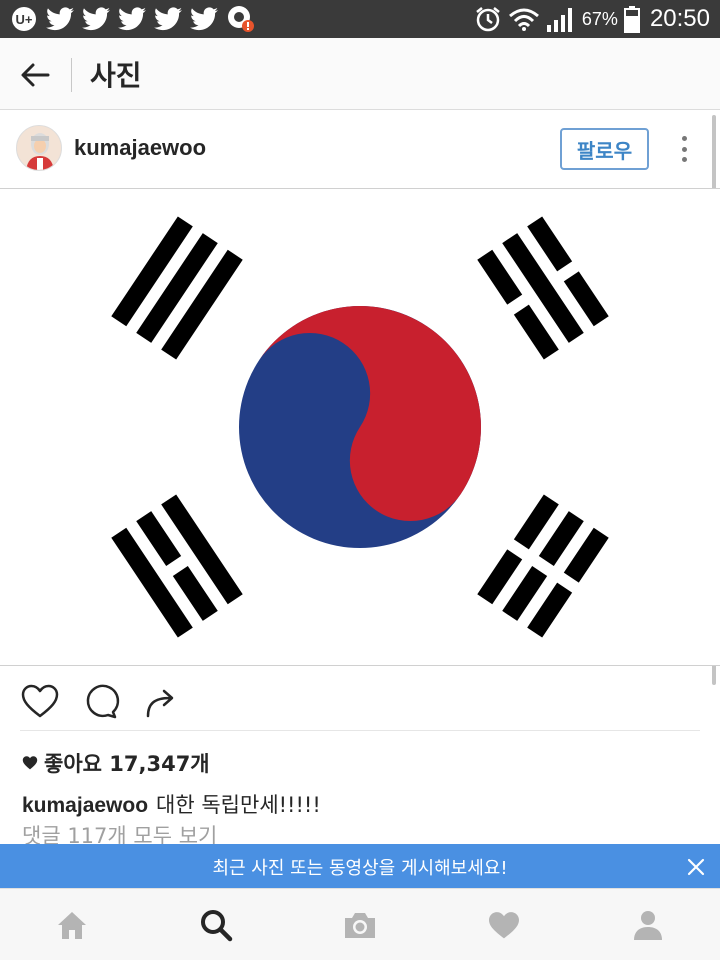 This screenshot has width=720, height=960. What do you see at coordinates (360, 19) in the screenshot?
I see `status-bar: U+ 67% 20:50` at bounding box center [360, 19].